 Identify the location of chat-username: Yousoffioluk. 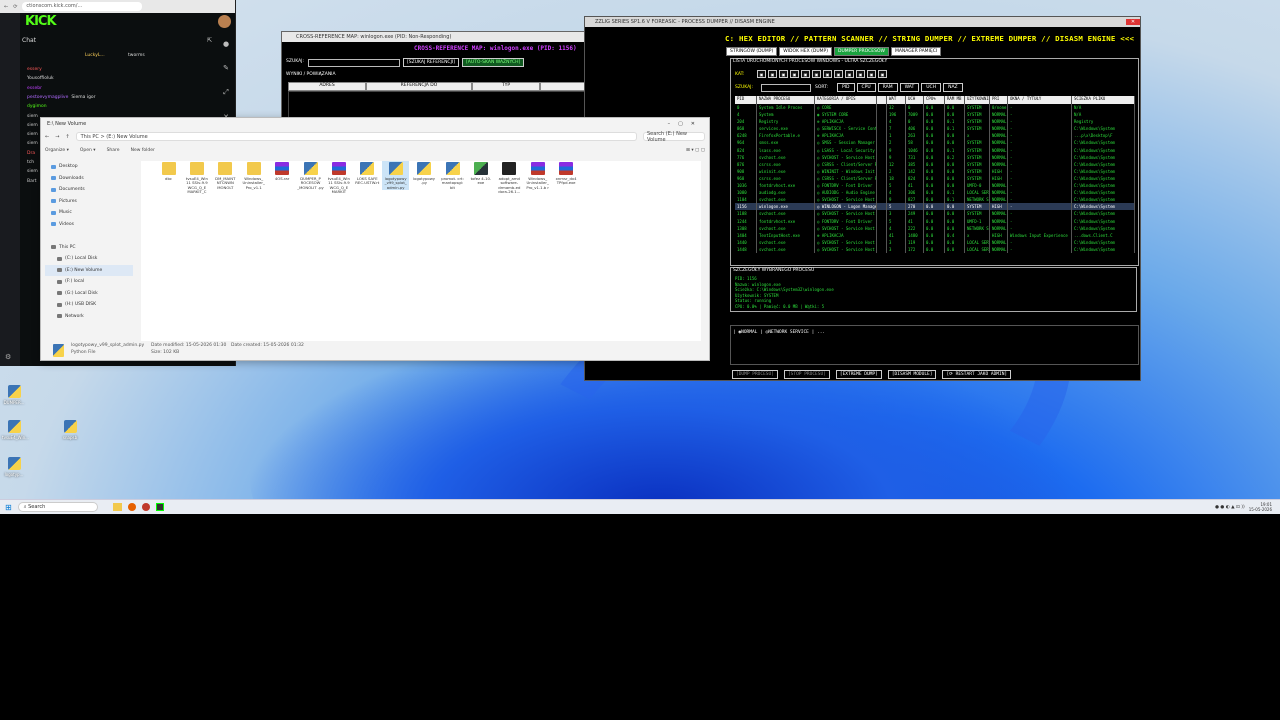
(40, 78).